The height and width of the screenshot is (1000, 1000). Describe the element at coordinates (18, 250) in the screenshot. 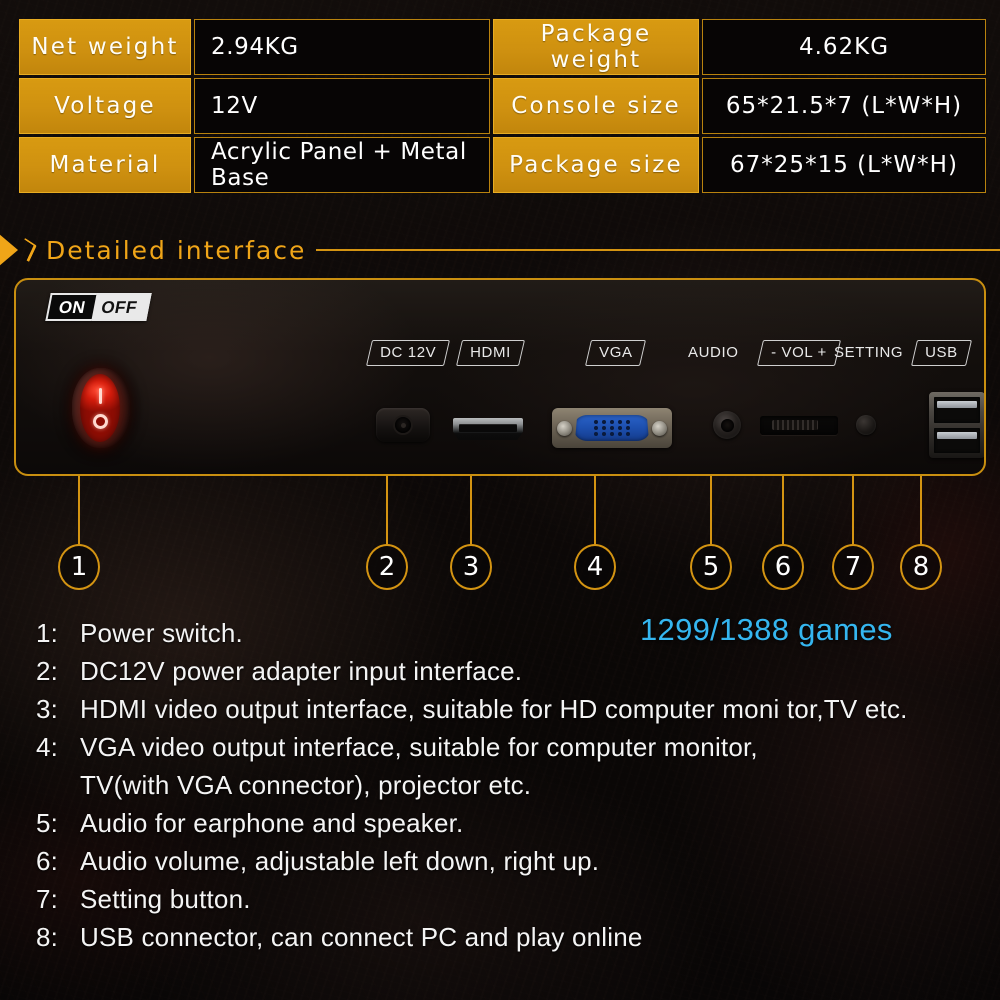

I see `double-chevron-right-icon` at that location.